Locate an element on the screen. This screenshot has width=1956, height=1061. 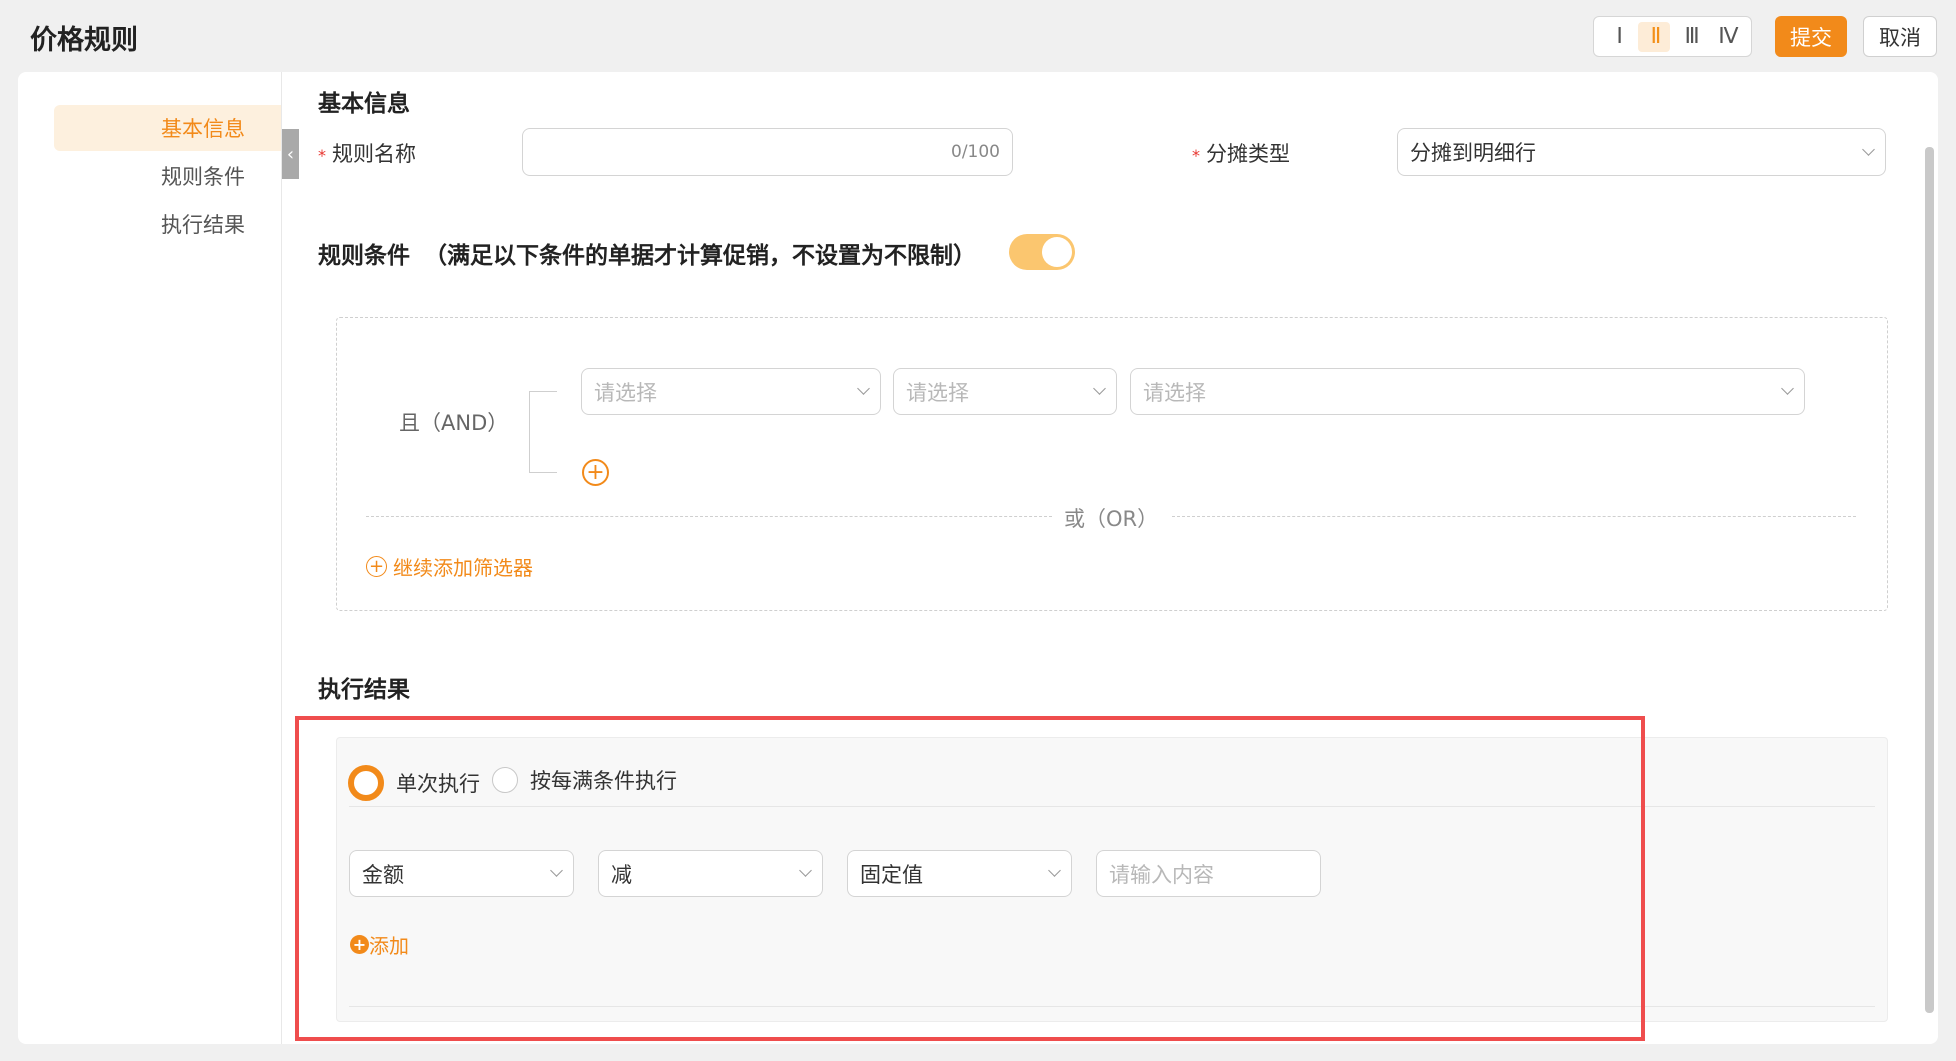
rule-name-input: 0/100 is located at coordinates (767, 152).